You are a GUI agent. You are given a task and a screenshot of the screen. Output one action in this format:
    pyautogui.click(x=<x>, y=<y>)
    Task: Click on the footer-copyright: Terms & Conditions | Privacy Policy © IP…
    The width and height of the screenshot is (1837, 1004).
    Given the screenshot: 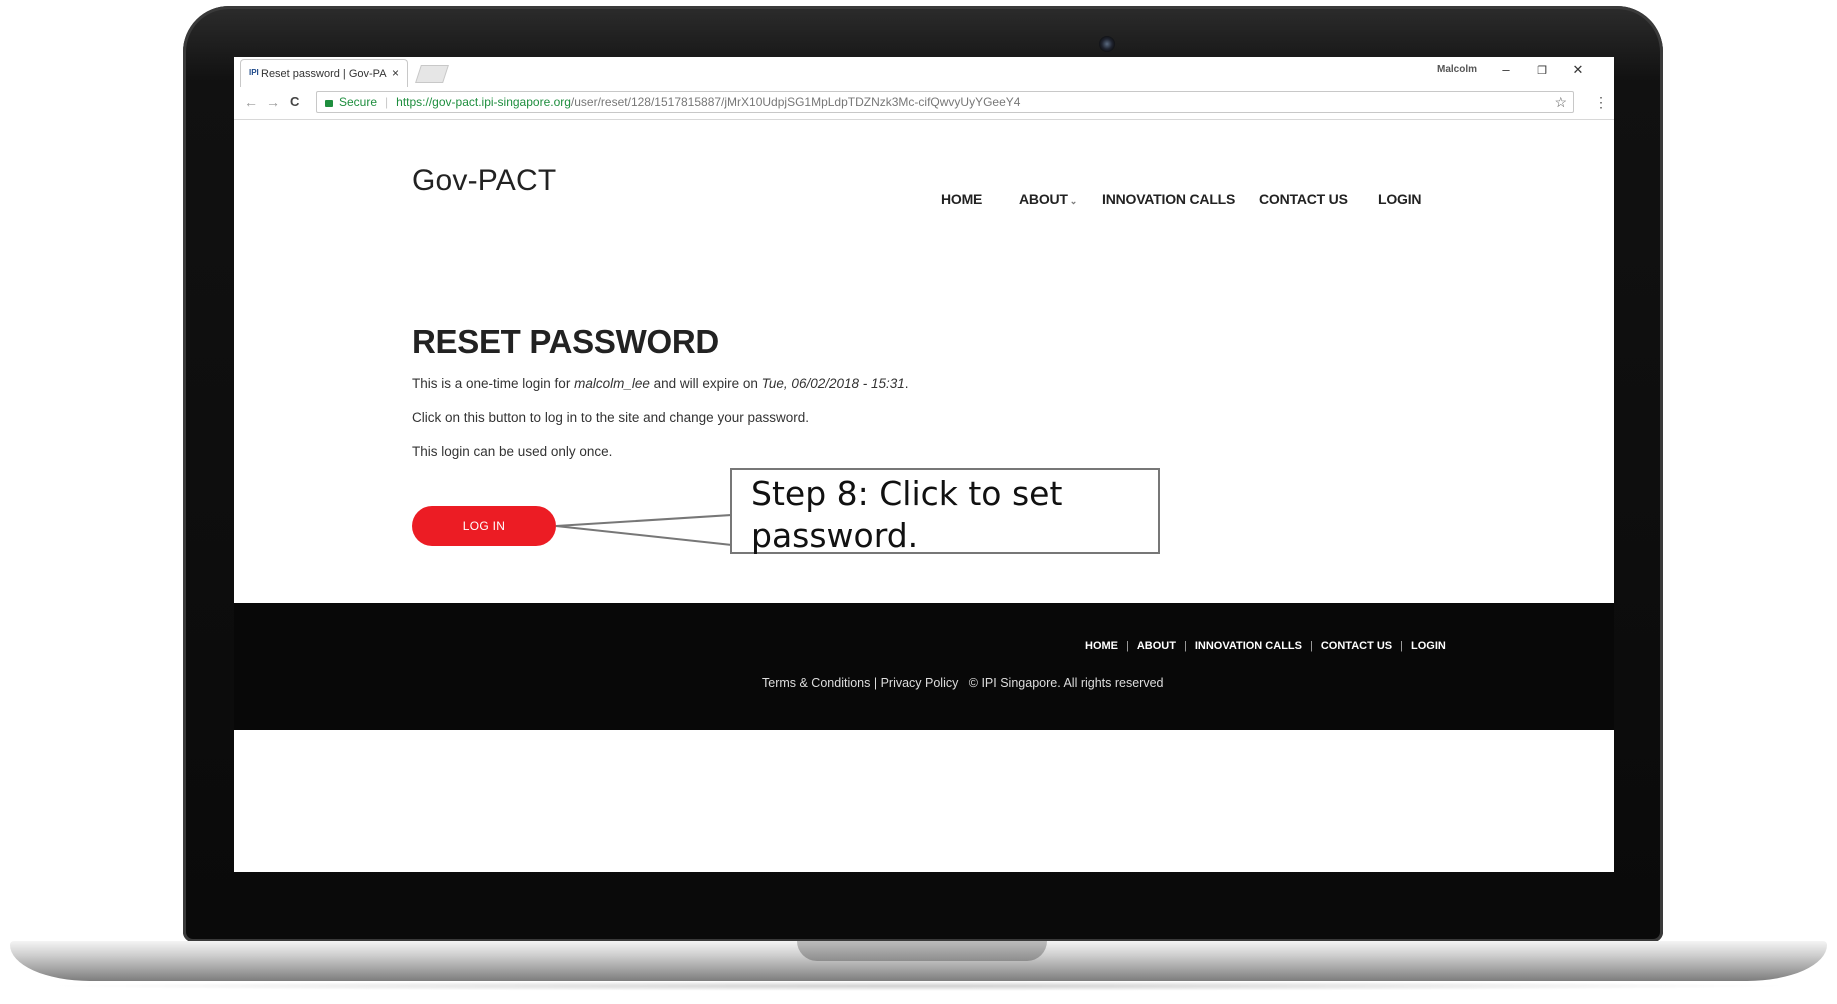 What is the action you would take?
    pyautogui.click(x=963, y=683)
    